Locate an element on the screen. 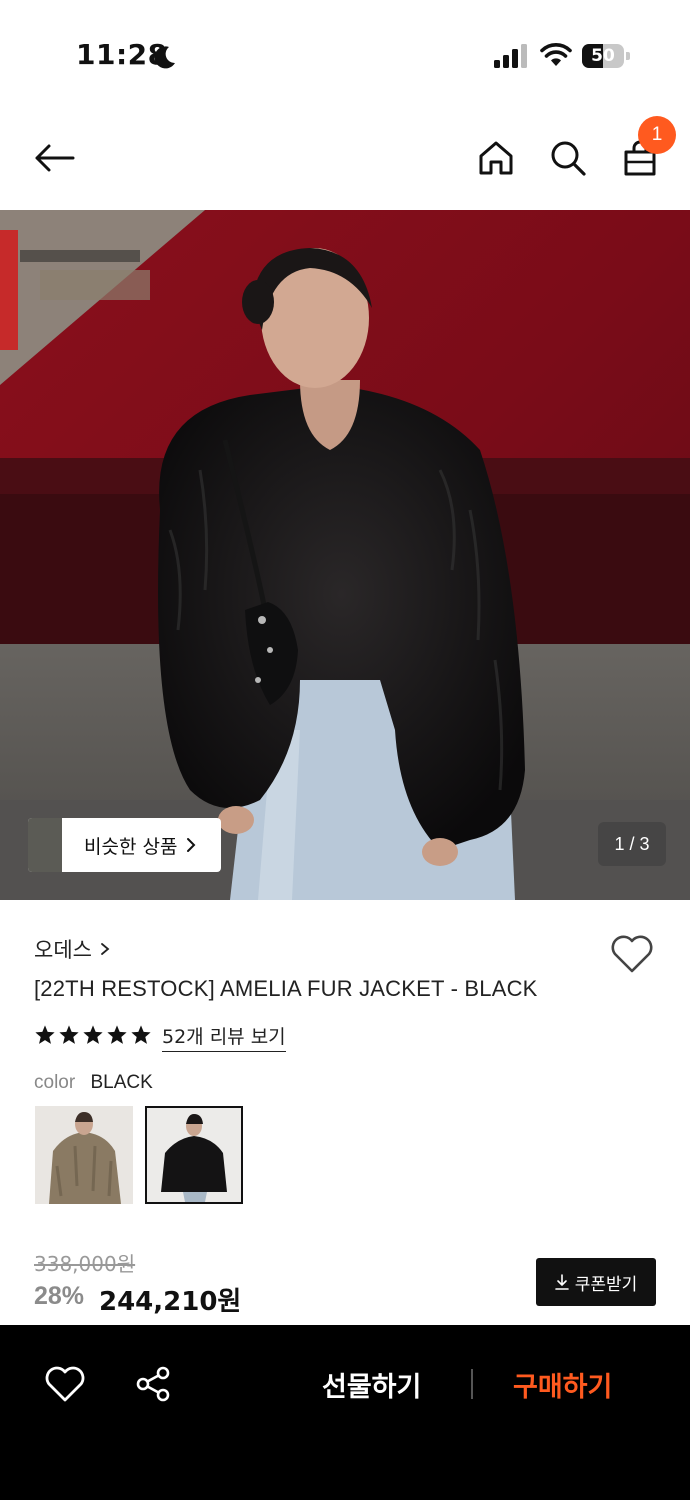  buy-button: 구매하기 is located at coordinates (562, 1384).